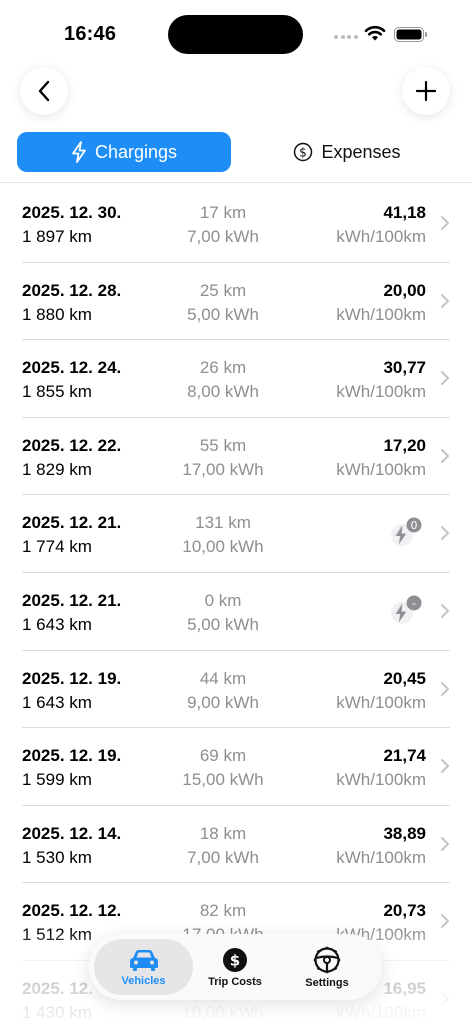  What do you see at coordinates (404, 445) in the screenshot?
I see `row-consumption: 17,20` at bounding box center [404, 445].